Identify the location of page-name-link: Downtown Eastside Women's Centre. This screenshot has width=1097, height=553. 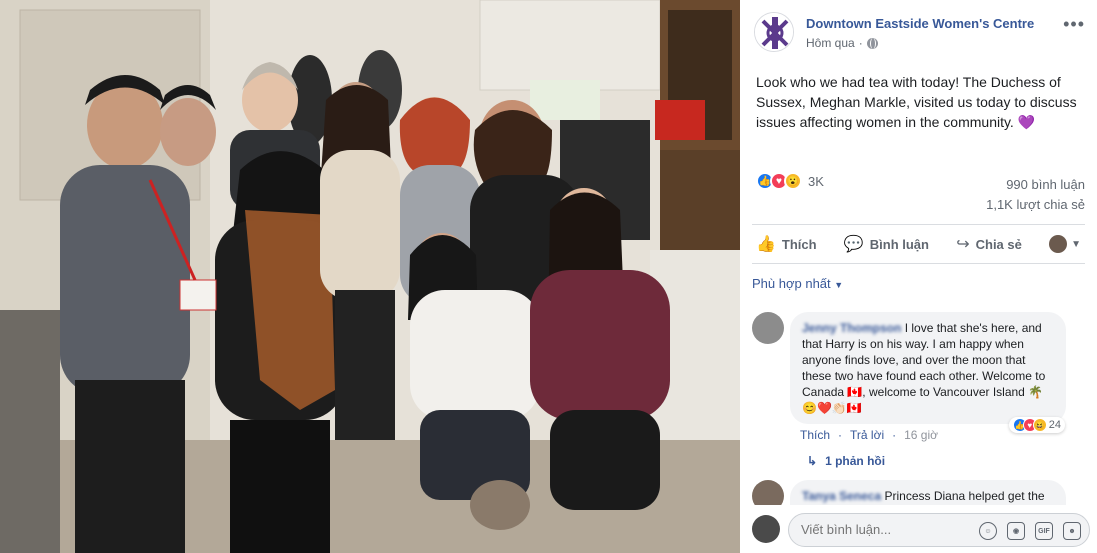
(920, 23).